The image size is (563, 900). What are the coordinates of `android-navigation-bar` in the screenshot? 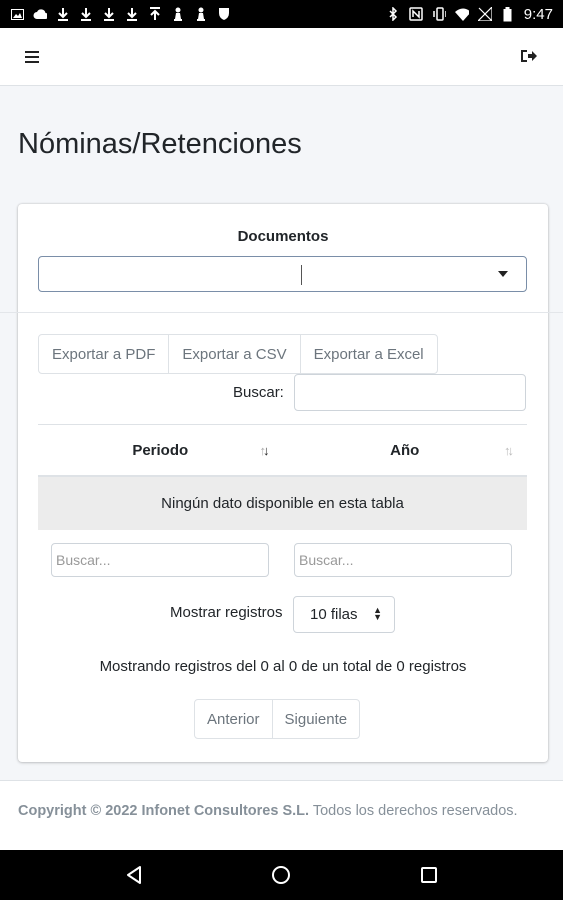 It's located at (281, 875).